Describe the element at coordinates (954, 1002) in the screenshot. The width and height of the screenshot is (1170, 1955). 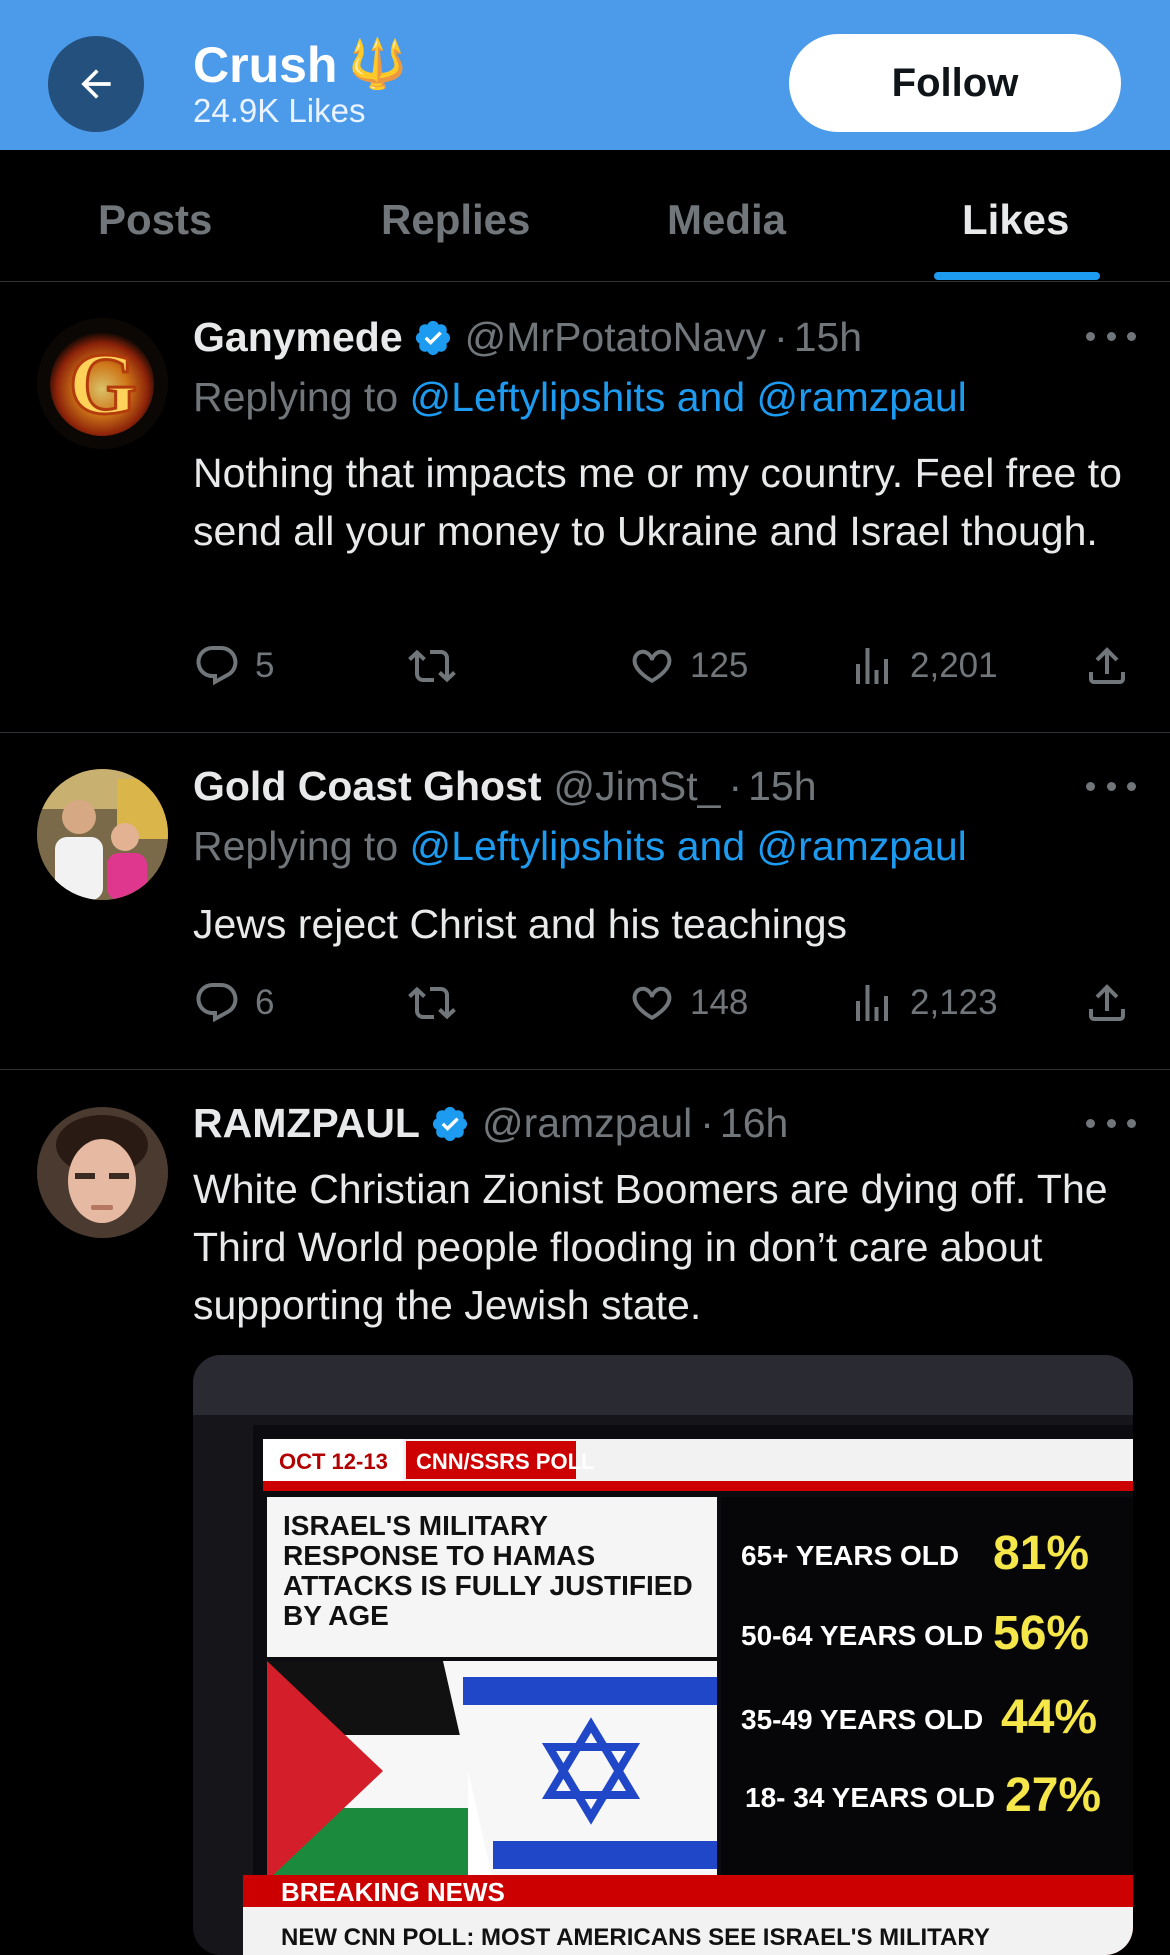
I see `view-count: 2,123` at that location.